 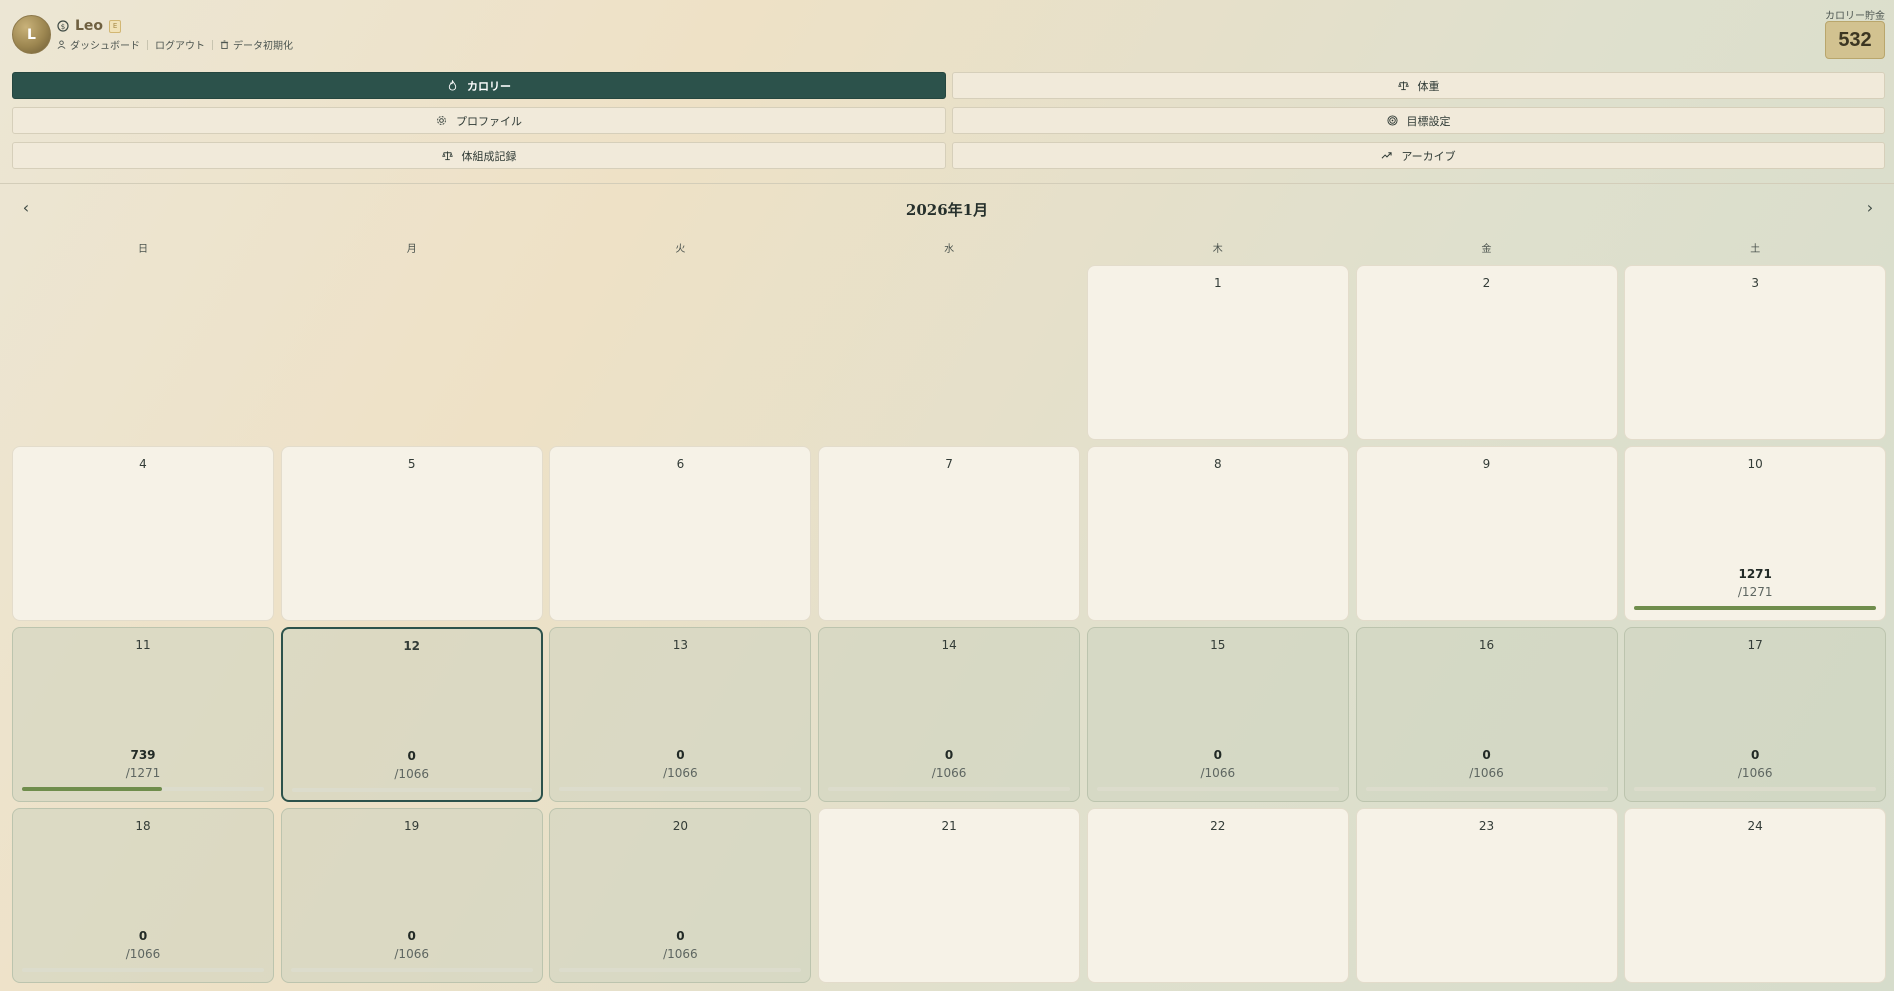 What do you see at coordinates (61, 44) in the screenshot?
I see `person-icon` at bounding box center [61, 44].